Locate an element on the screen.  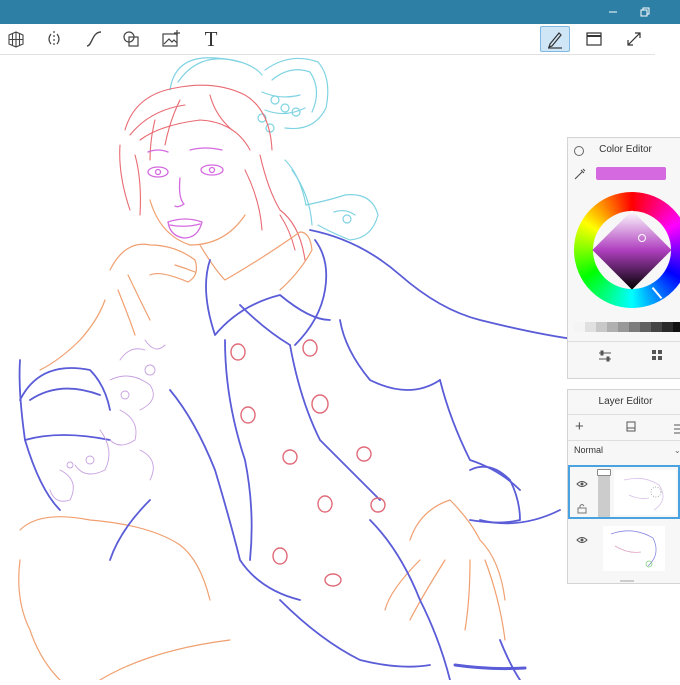
title-bar is located at coordinates (340, 12).